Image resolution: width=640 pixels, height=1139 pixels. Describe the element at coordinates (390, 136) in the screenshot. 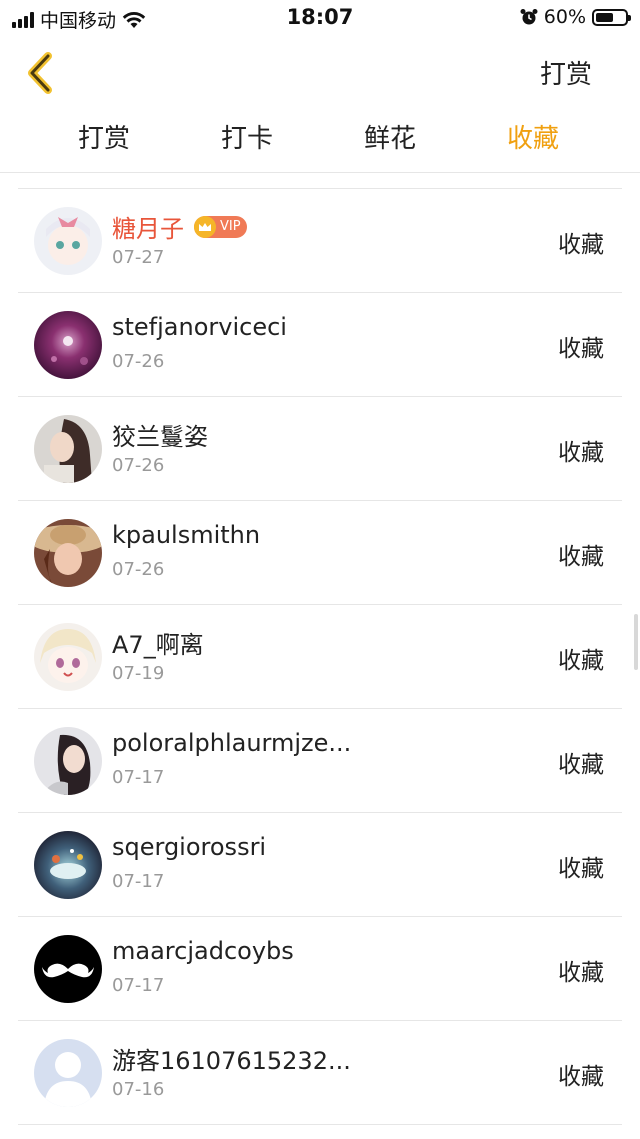

I see `tab-flowers: 鲜花` at that location.